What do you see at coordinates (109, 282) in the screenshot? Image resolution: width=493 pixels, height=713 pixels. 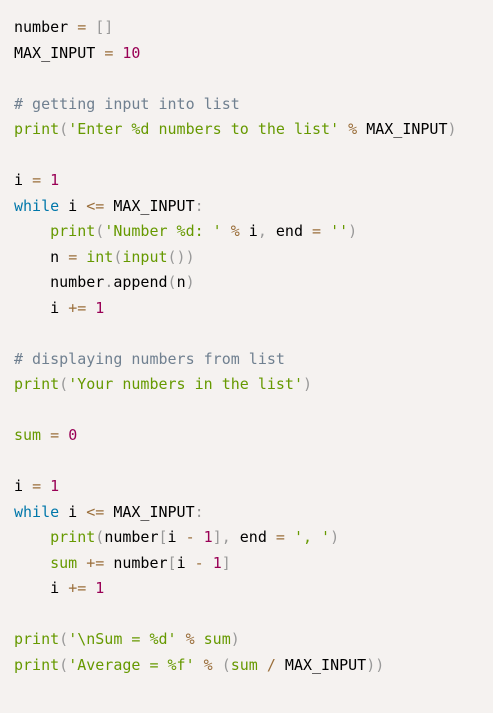 I see `code-token: .` at bounding box center [109, 282].